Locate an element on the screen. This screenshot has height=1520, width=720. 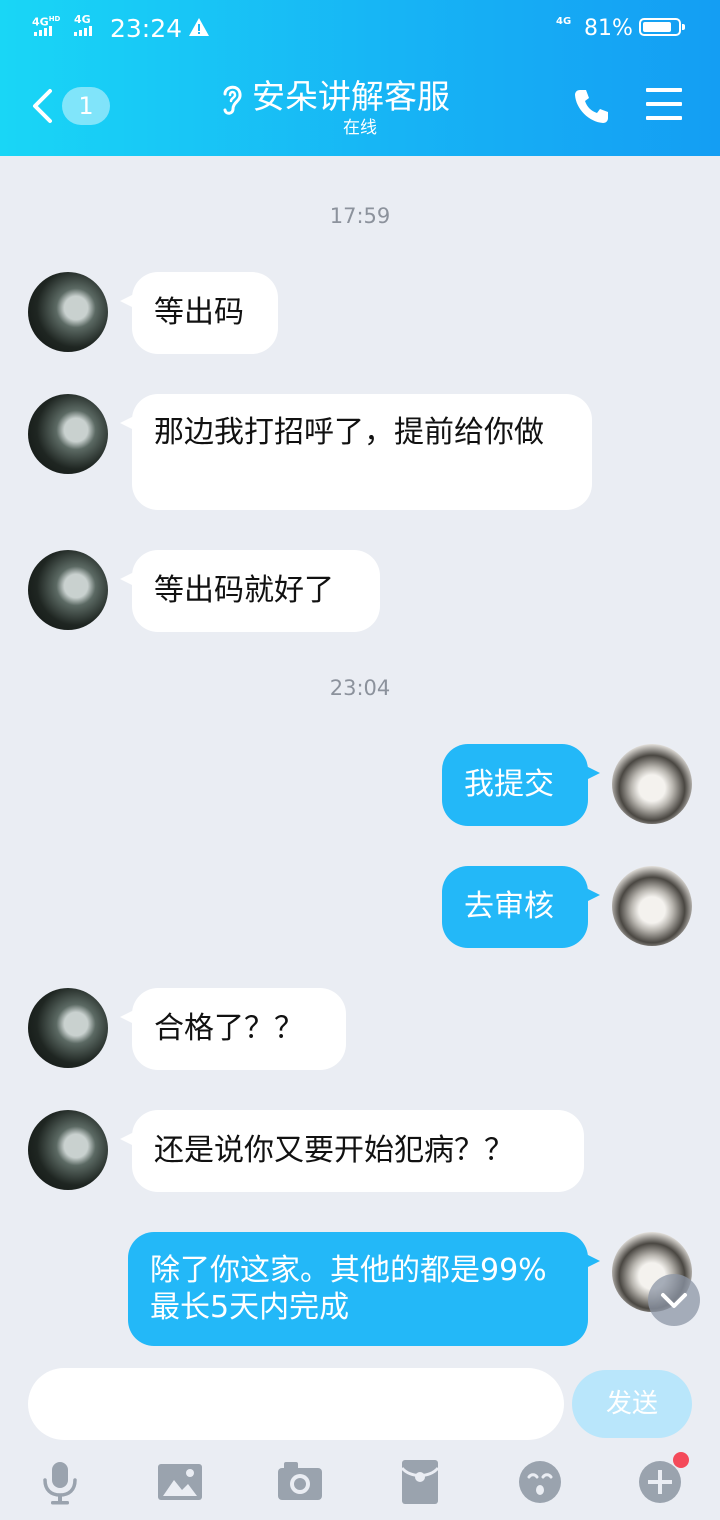
message-bubble: 去审核 is located at coordinates (521, 907).